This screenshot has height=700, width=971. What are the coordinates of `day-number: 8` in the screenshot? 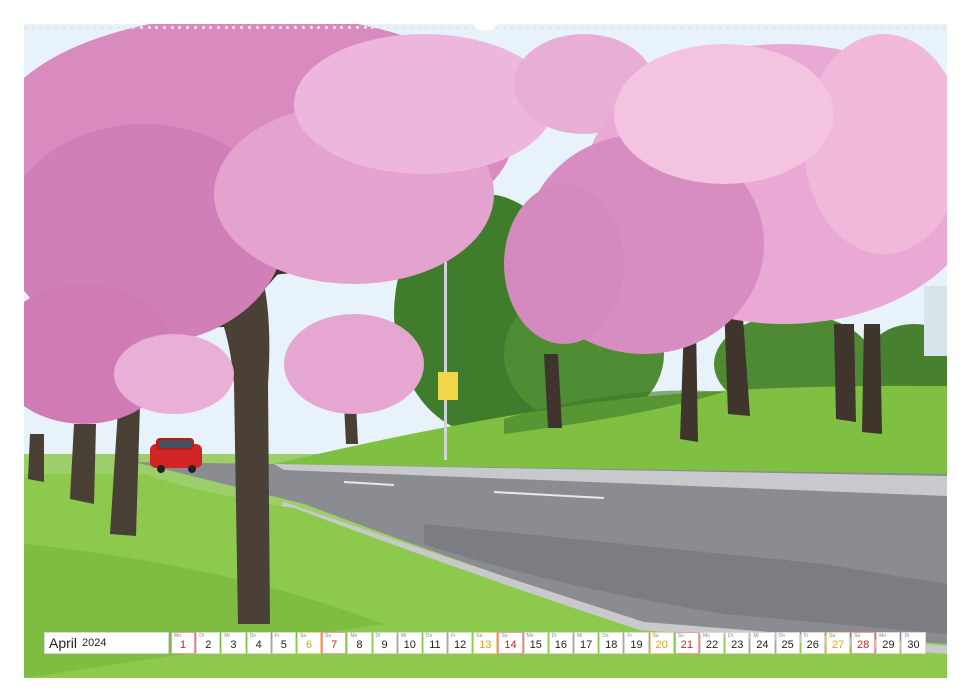 It's located at (359, 645).